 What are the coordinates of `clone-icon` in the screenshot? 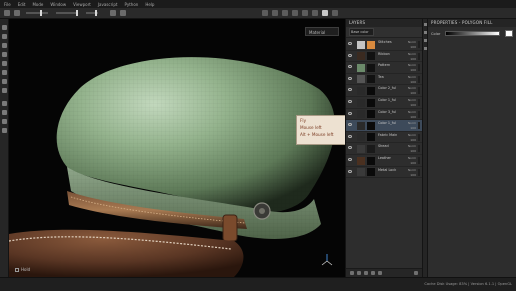 It's located at (4, 72).